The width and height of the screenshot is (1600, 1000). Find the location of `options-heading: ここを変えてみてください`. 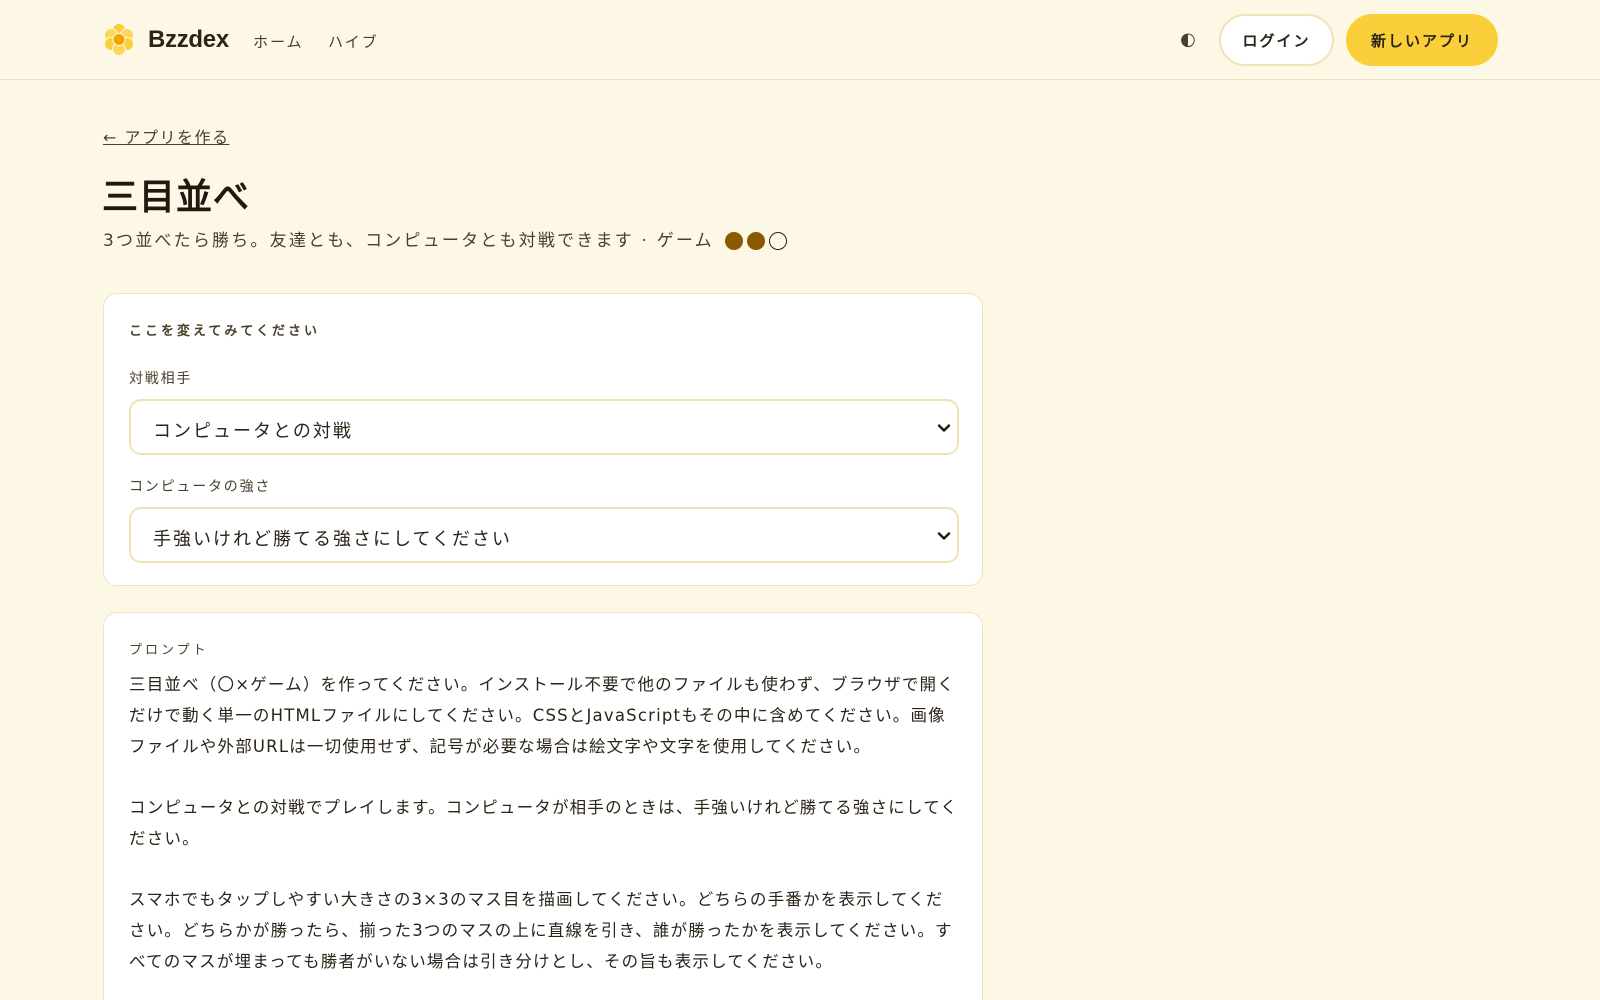

options-heading: ここを変えてみてください is located at coordinates (224, 331).